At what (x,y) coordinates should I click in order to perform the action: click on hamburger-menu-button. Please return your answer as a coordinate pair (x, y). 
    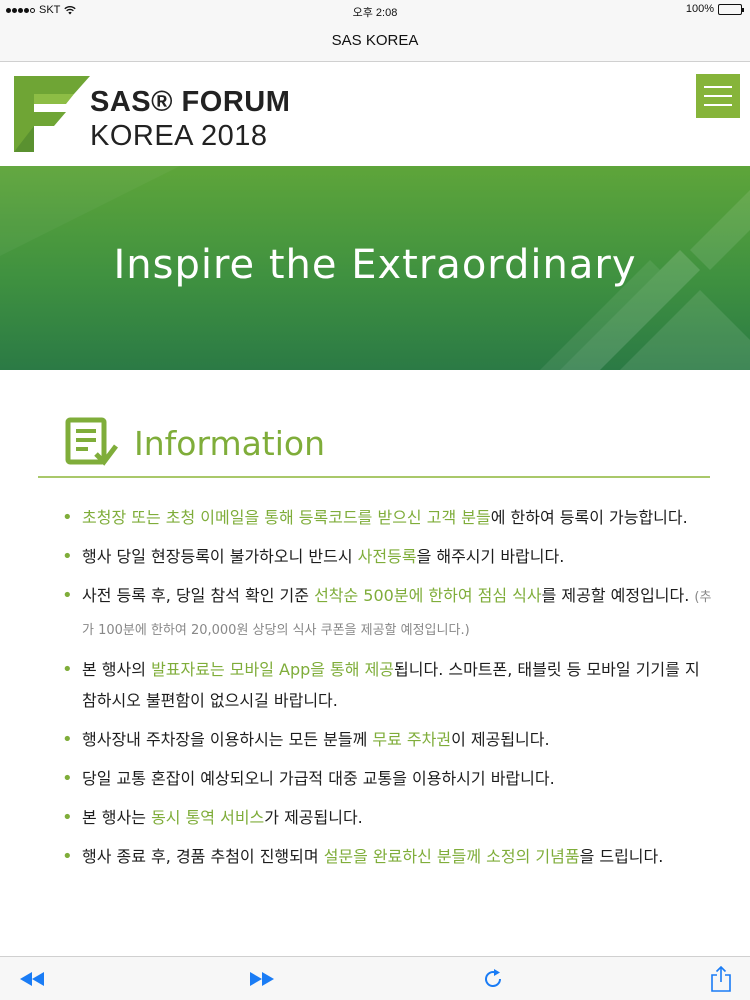
    Looking at the image, I should click on (718, 96).